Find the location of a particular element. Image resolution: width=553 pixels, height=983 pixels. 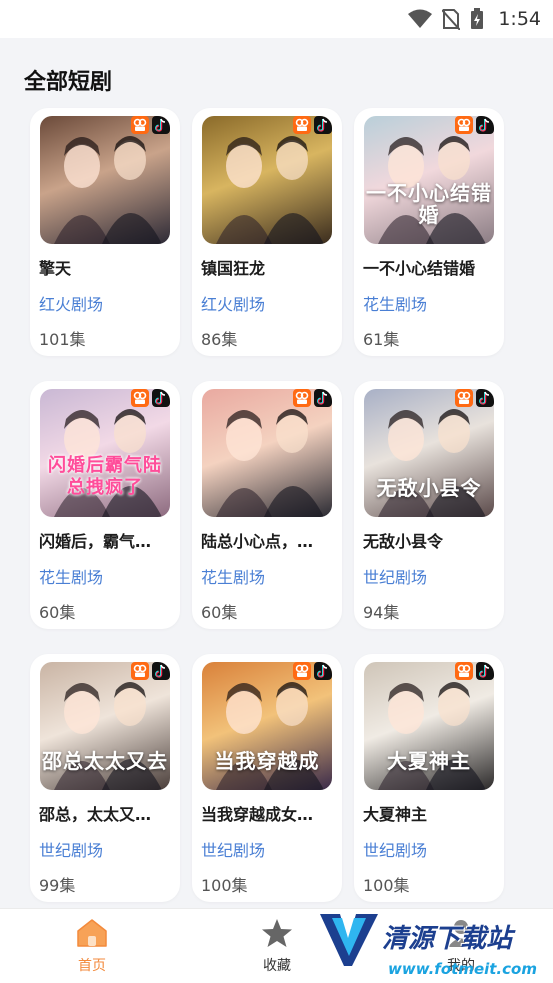

drama-cover-image: 闪婚后霸气陆总拽疯了 is located at coordinates (105, 453).